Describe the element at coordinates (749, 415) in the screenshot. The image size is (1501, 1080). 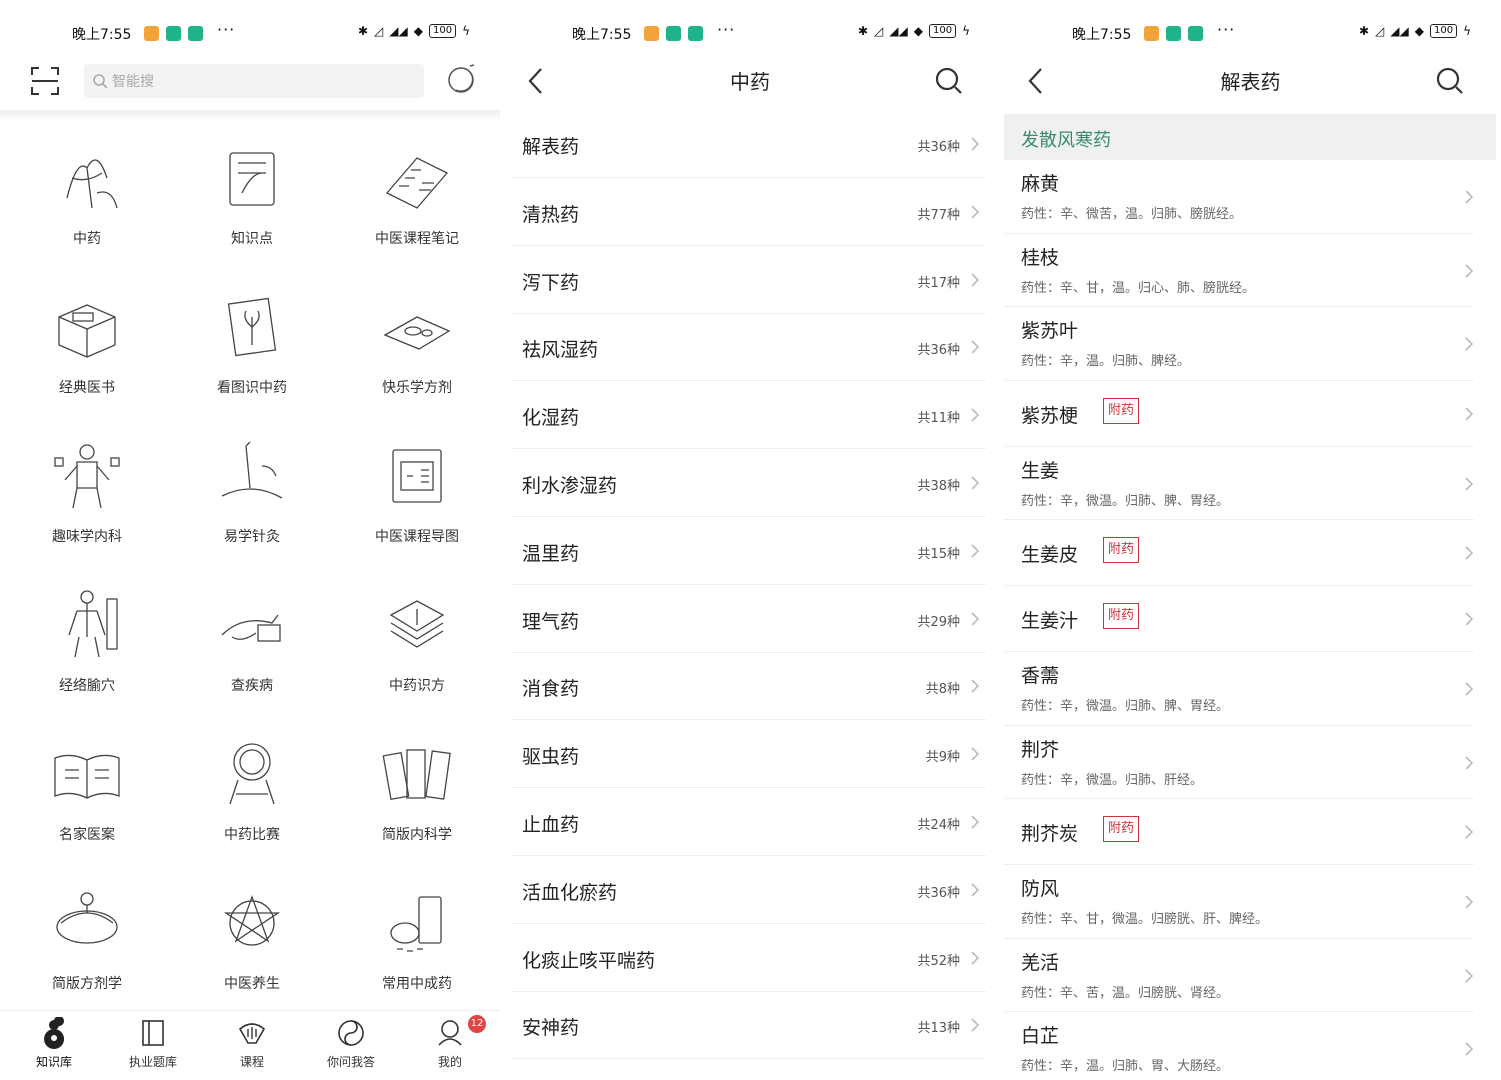
I see `category-row: 化湿药 共11种` at that location.